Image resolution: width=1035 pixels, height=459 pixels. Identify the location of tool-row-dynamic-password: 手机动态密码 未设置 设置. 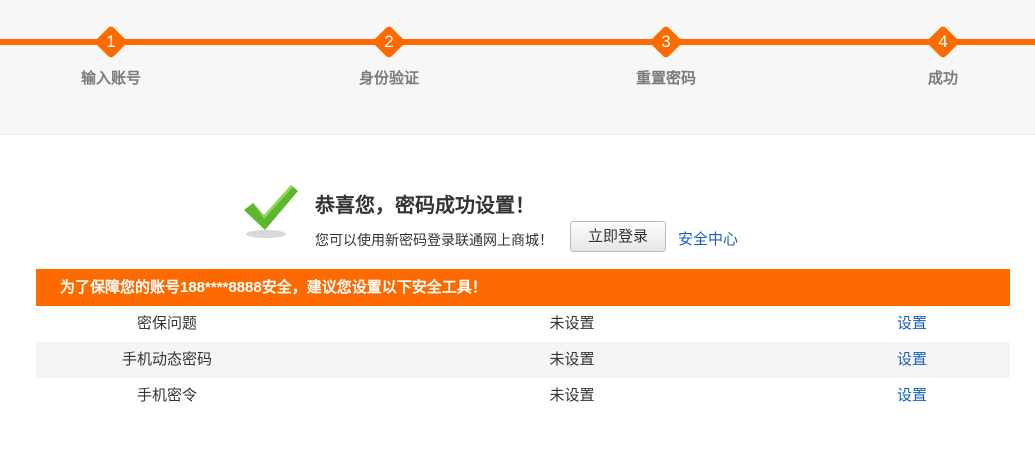
(523, 360).